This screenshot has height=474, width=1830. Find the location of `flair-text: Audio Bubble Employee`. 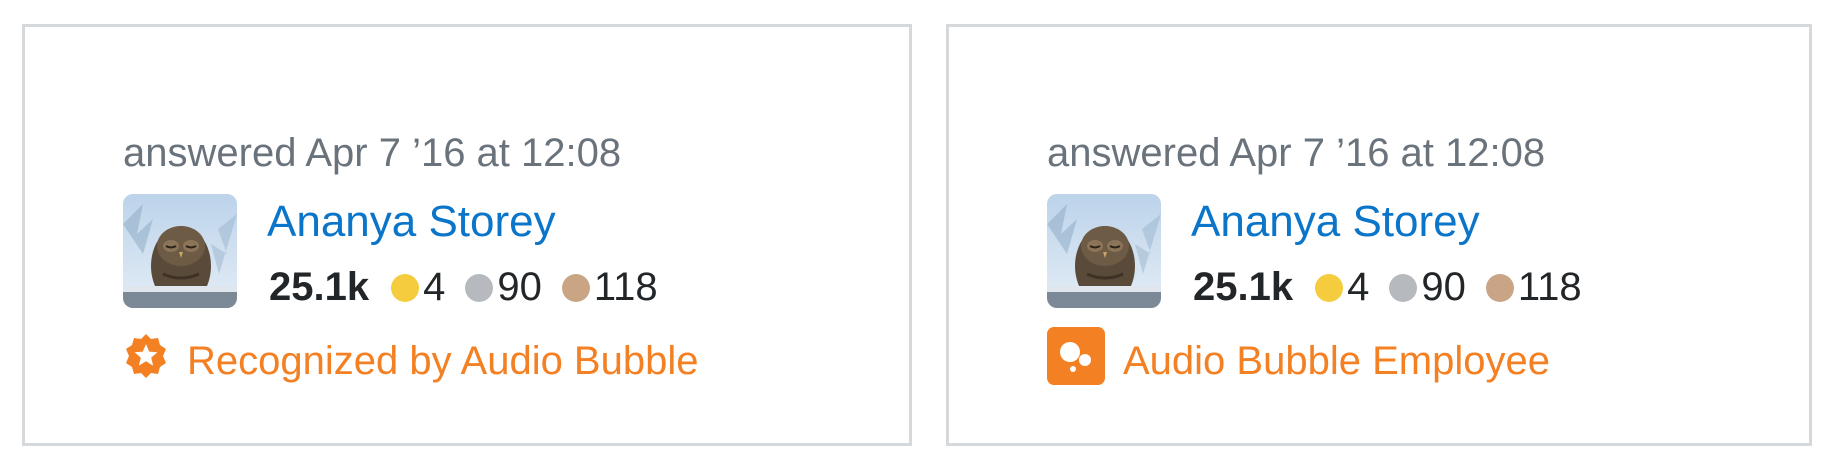

flair-text: Audio Bubble Employee is located at coordinates (1336, 360).